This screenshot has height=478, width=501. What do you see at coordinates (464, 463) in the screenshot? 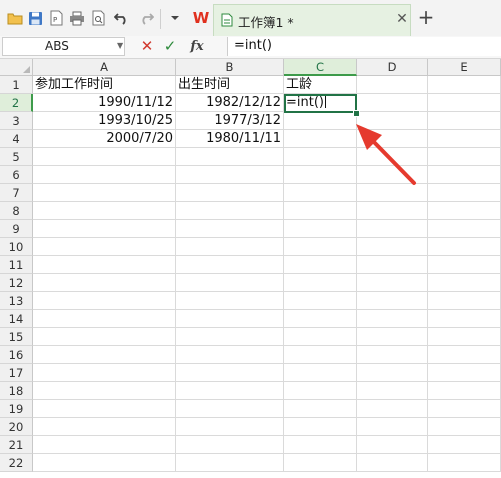
I see `cell-e22` at bounding box center [464, 463].